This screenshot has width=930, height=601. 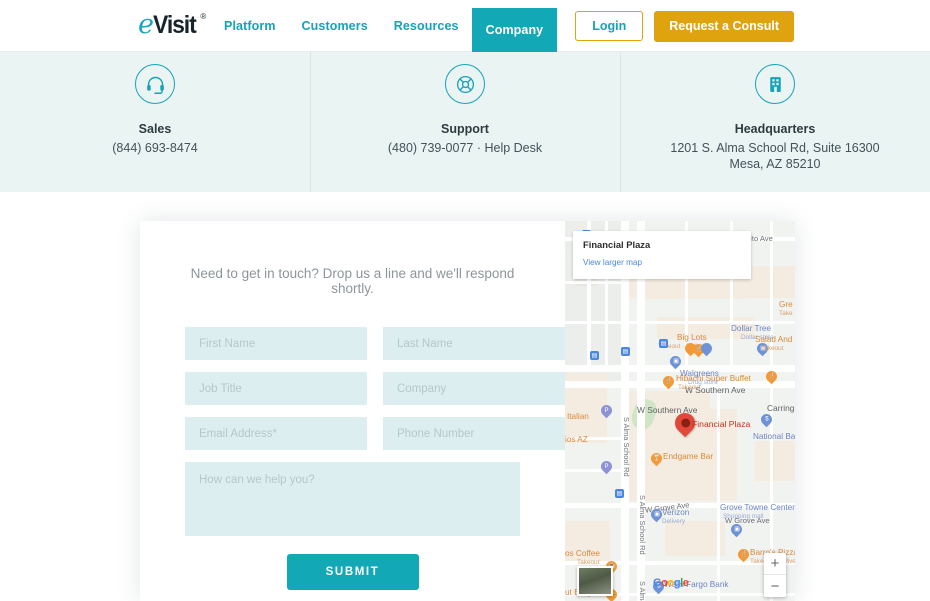 I want to click on map-poi-label: Gre, so click(x=786, y=304).